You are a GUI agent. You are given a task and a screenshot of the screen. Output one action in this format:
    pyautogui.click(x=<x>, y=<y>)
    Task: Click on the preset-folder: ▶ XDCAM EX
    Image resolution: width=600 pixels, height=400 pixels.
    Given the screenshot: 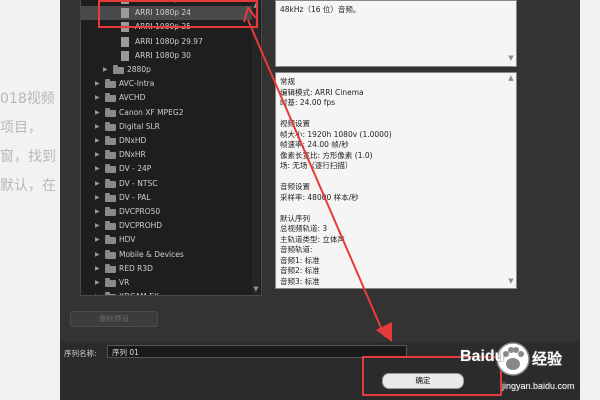 What is the action you would take?
    pyautogui.click(x=167, y=292)
    